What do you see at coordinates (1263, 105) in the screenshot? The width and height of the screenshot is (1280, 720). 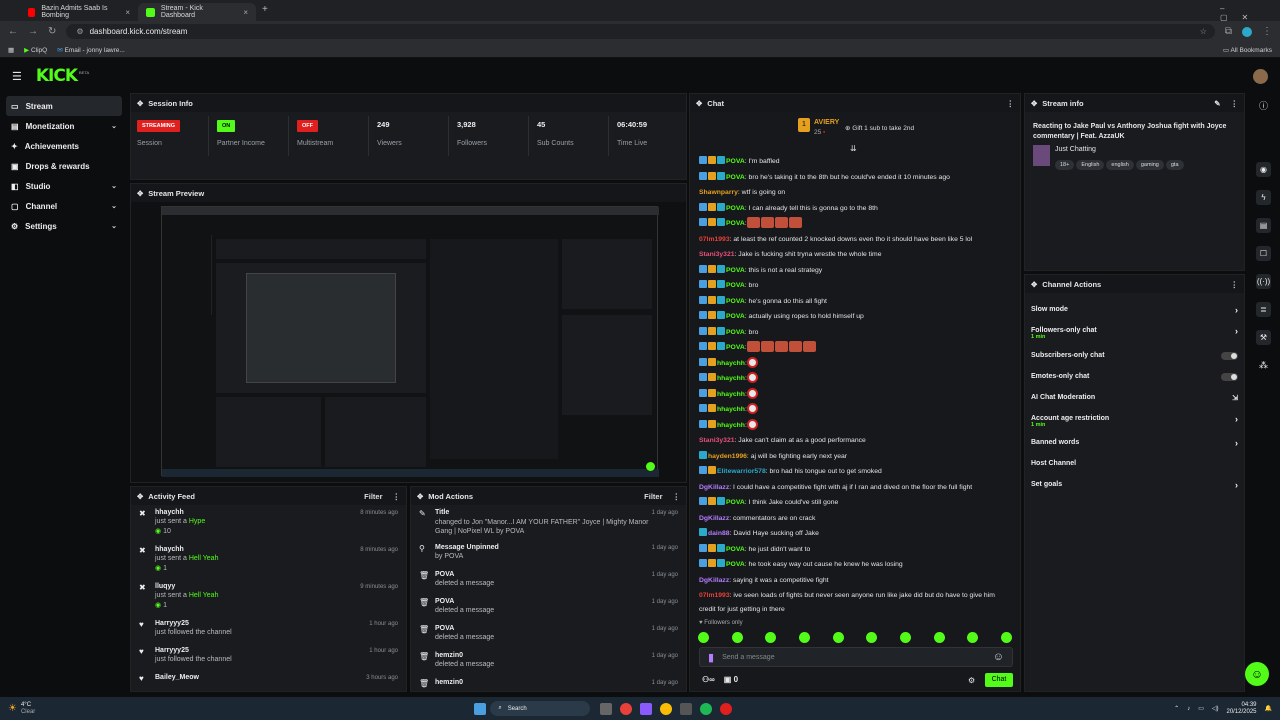 I see `info-icon: ⓘ` at bounding box center [1263, 105].